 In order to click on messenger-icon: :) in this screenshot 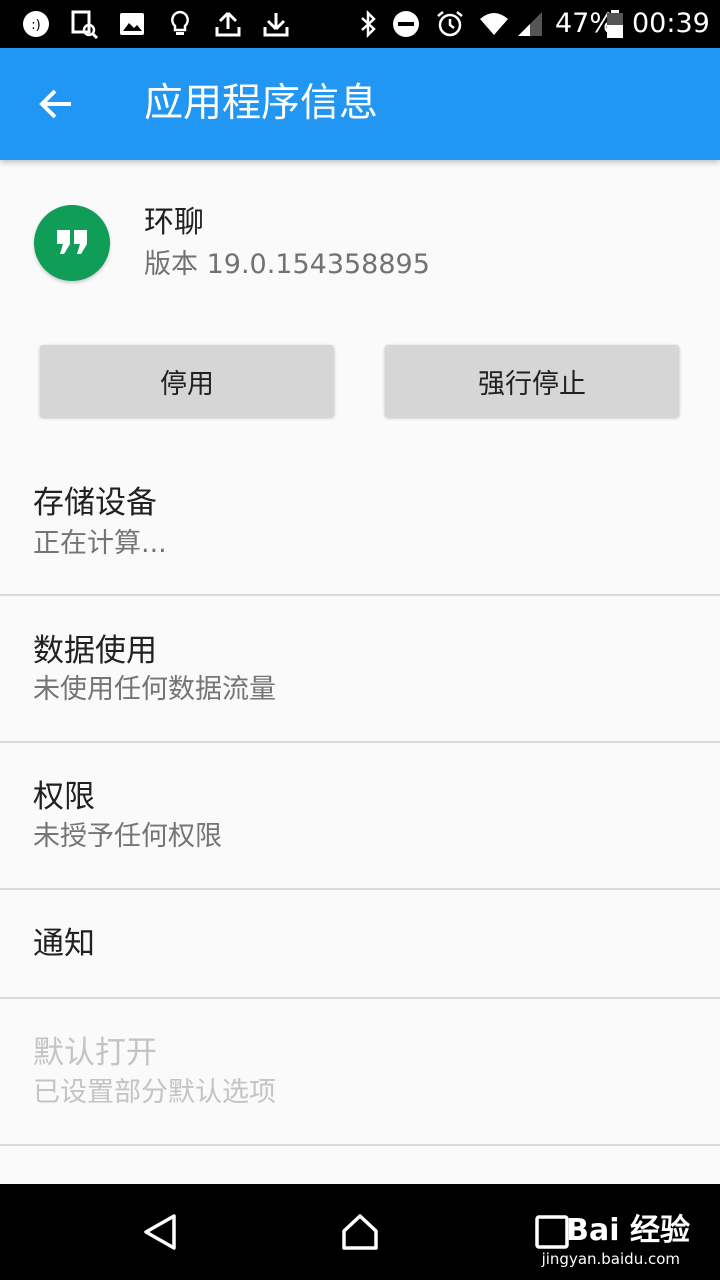, I will do `click(36, 24)`.